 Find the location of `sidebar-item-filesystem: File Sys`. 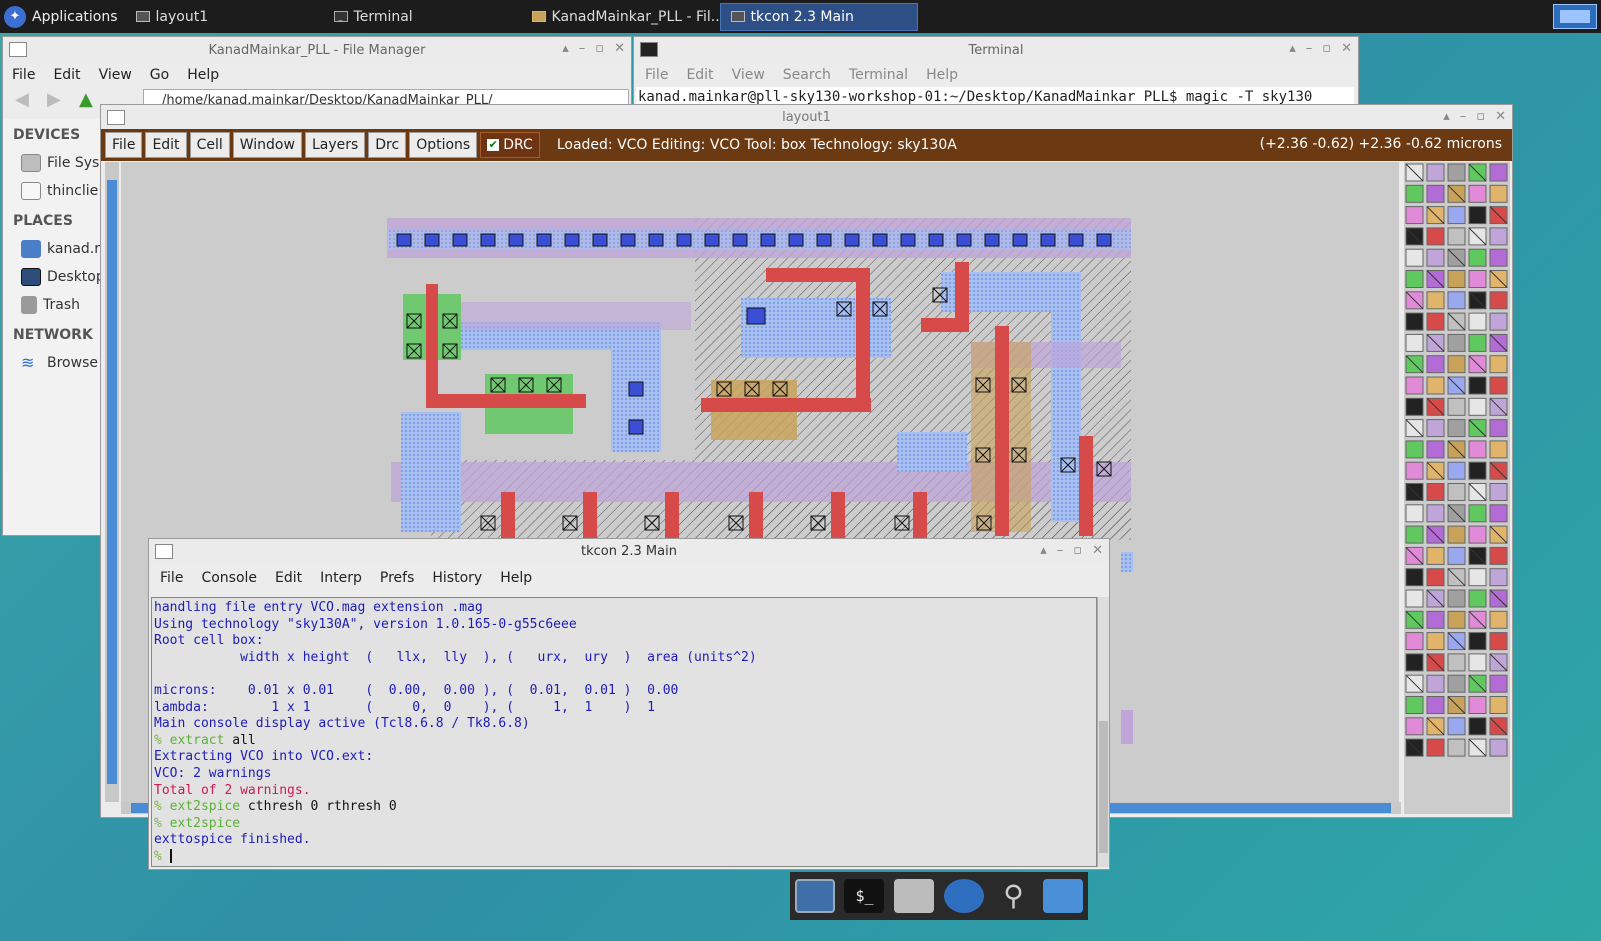

sidebar-item-filesystem: File Sys is located at coordinates (52, 163).